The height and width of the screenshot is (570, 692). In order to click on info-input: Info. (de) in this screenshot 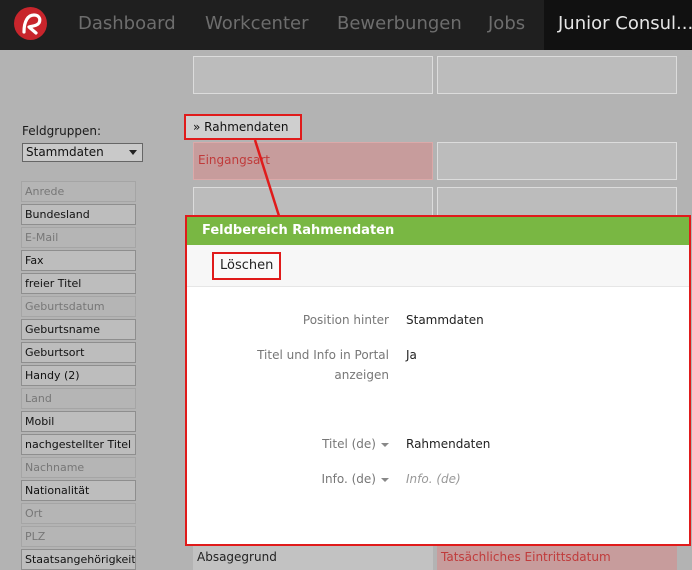, I will do `click(433, 479)`.